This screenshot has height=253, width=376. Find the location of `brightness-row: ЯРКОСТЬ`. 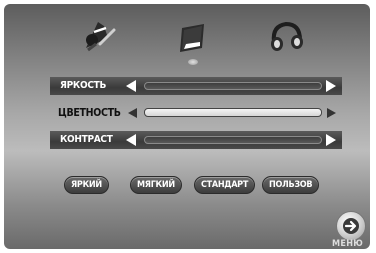

brightness-row: ЯРКОСТЬ is located at coordinates (196, 86).